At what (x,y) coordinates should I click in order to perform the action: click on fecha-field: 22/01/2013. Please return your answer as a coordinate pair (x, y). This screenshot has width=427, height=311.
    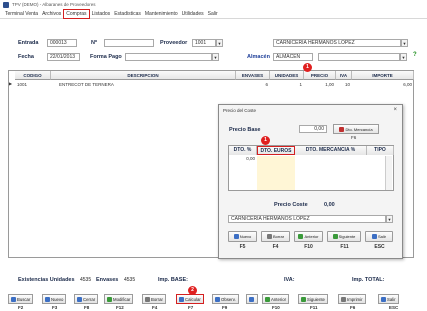
    Looking at the image, I should click on (63, 57).